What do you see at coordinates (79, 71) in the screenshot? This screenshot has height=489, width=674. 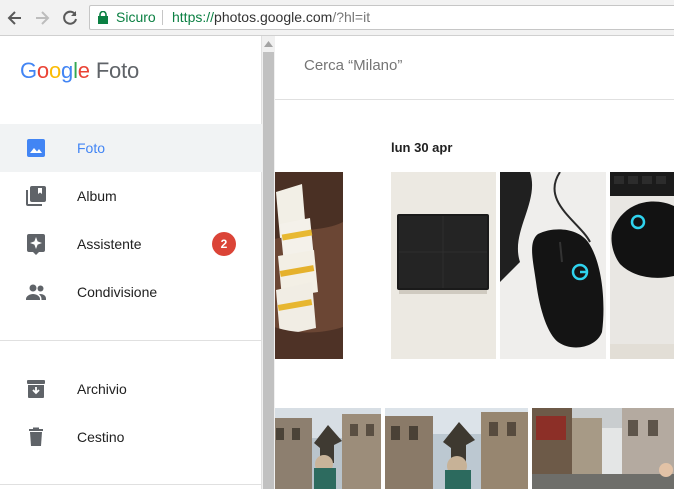 I see `google-photos-logo: Google Foto` at bounding box center [79, 71].